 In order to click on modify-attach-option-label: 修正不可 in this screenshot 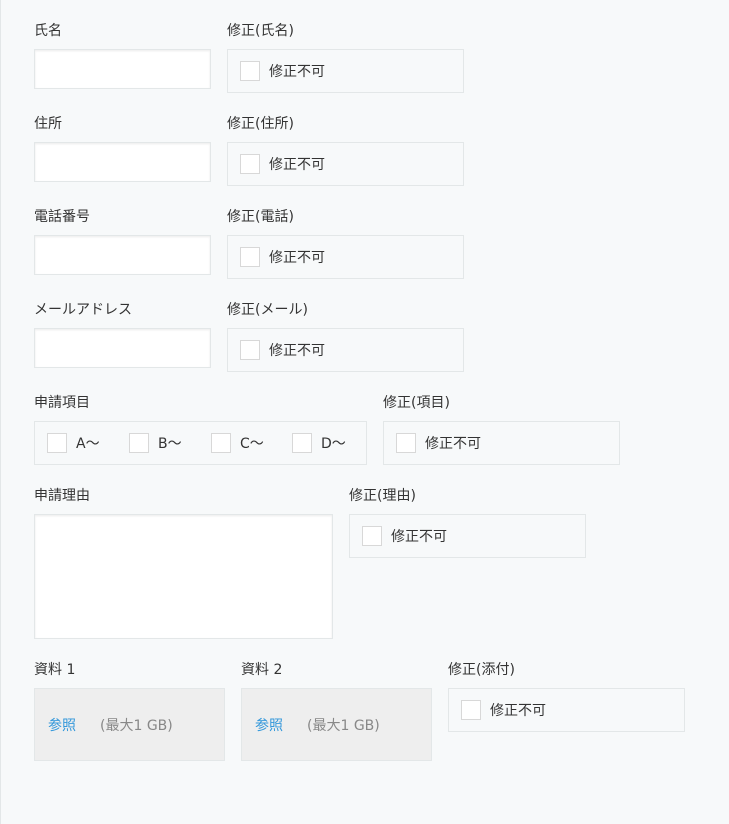, I will do `click(518, 711)`.